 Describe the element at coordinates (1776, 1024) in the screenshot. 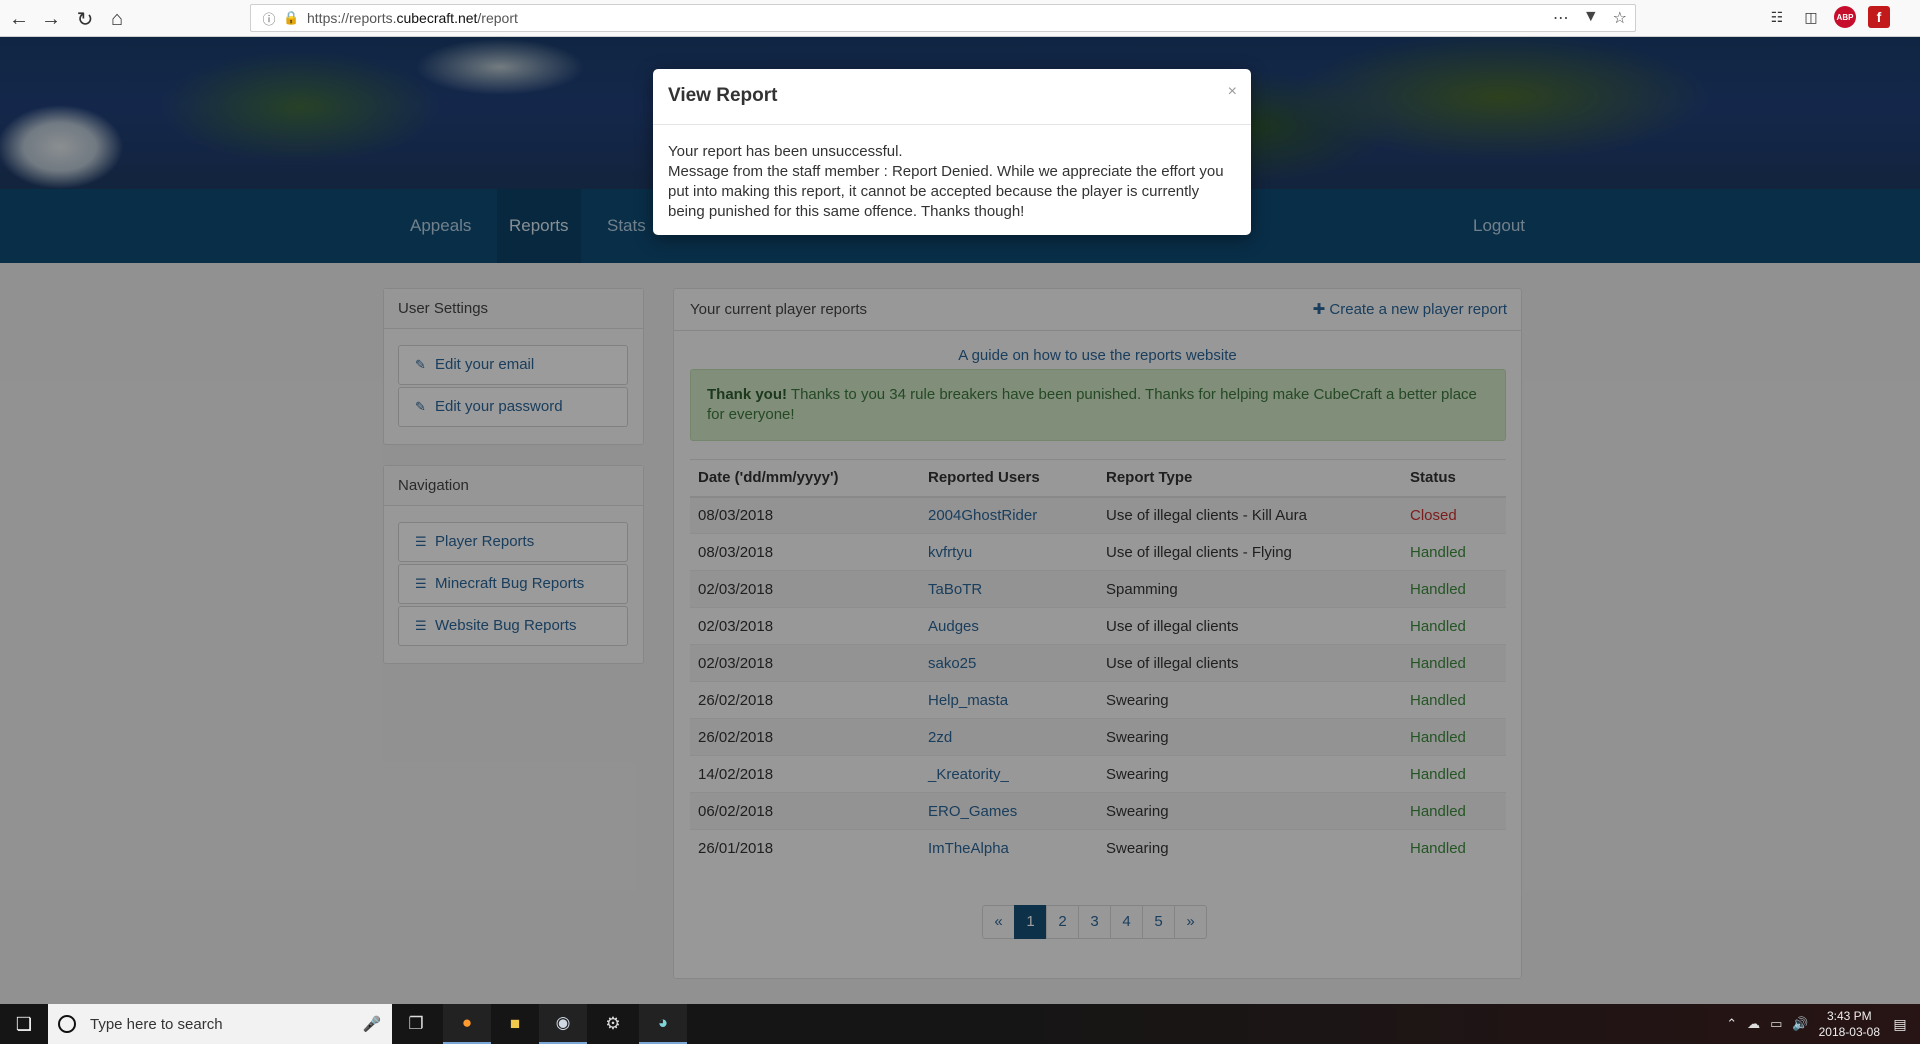

I see `network-icon: ▭` at that location.